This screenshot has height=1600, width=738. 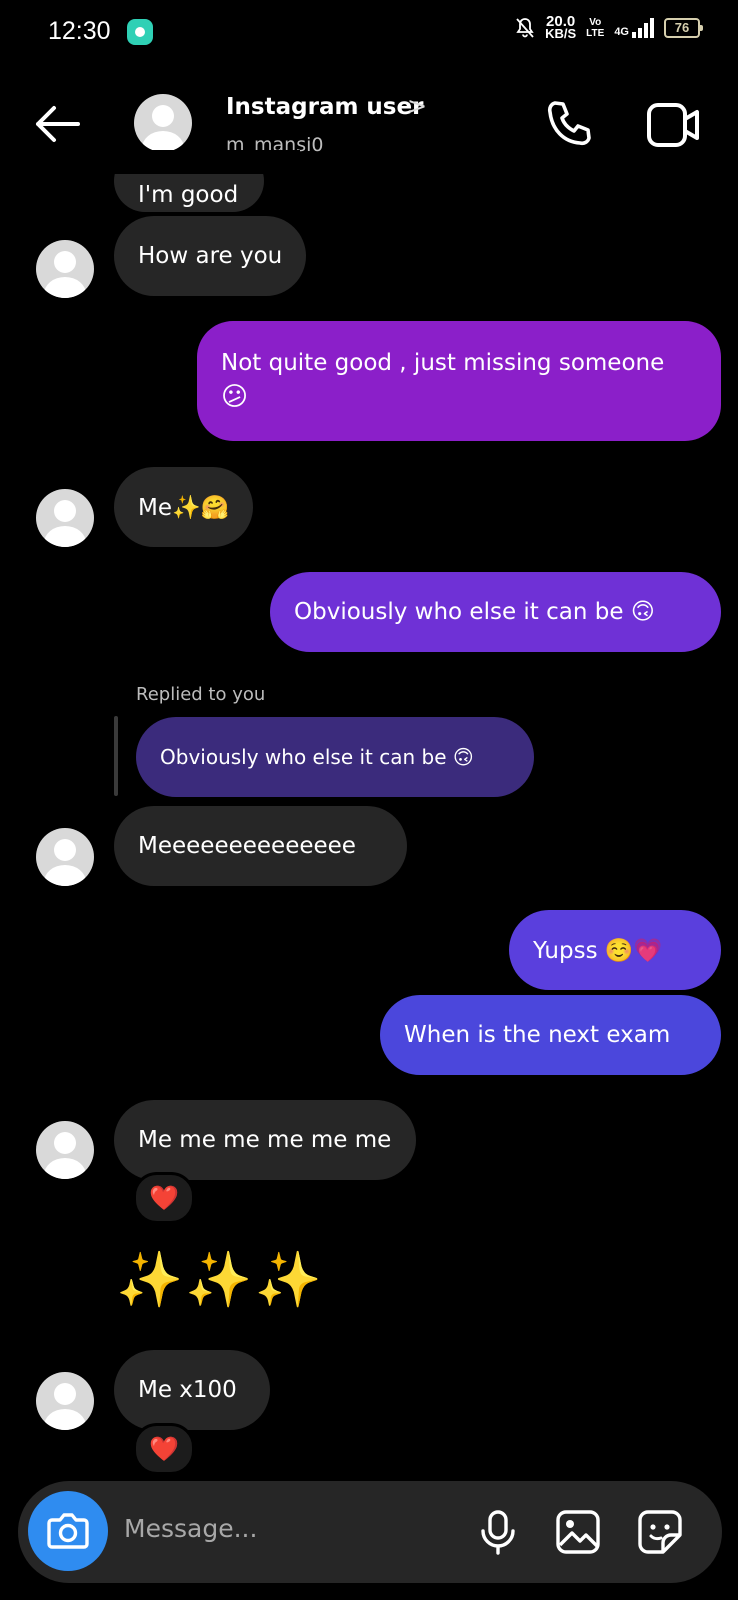 What do you see at coordinates (673, 125) in the screenshot?
I see `video-camera-icon` at bounding box center [673, 125].